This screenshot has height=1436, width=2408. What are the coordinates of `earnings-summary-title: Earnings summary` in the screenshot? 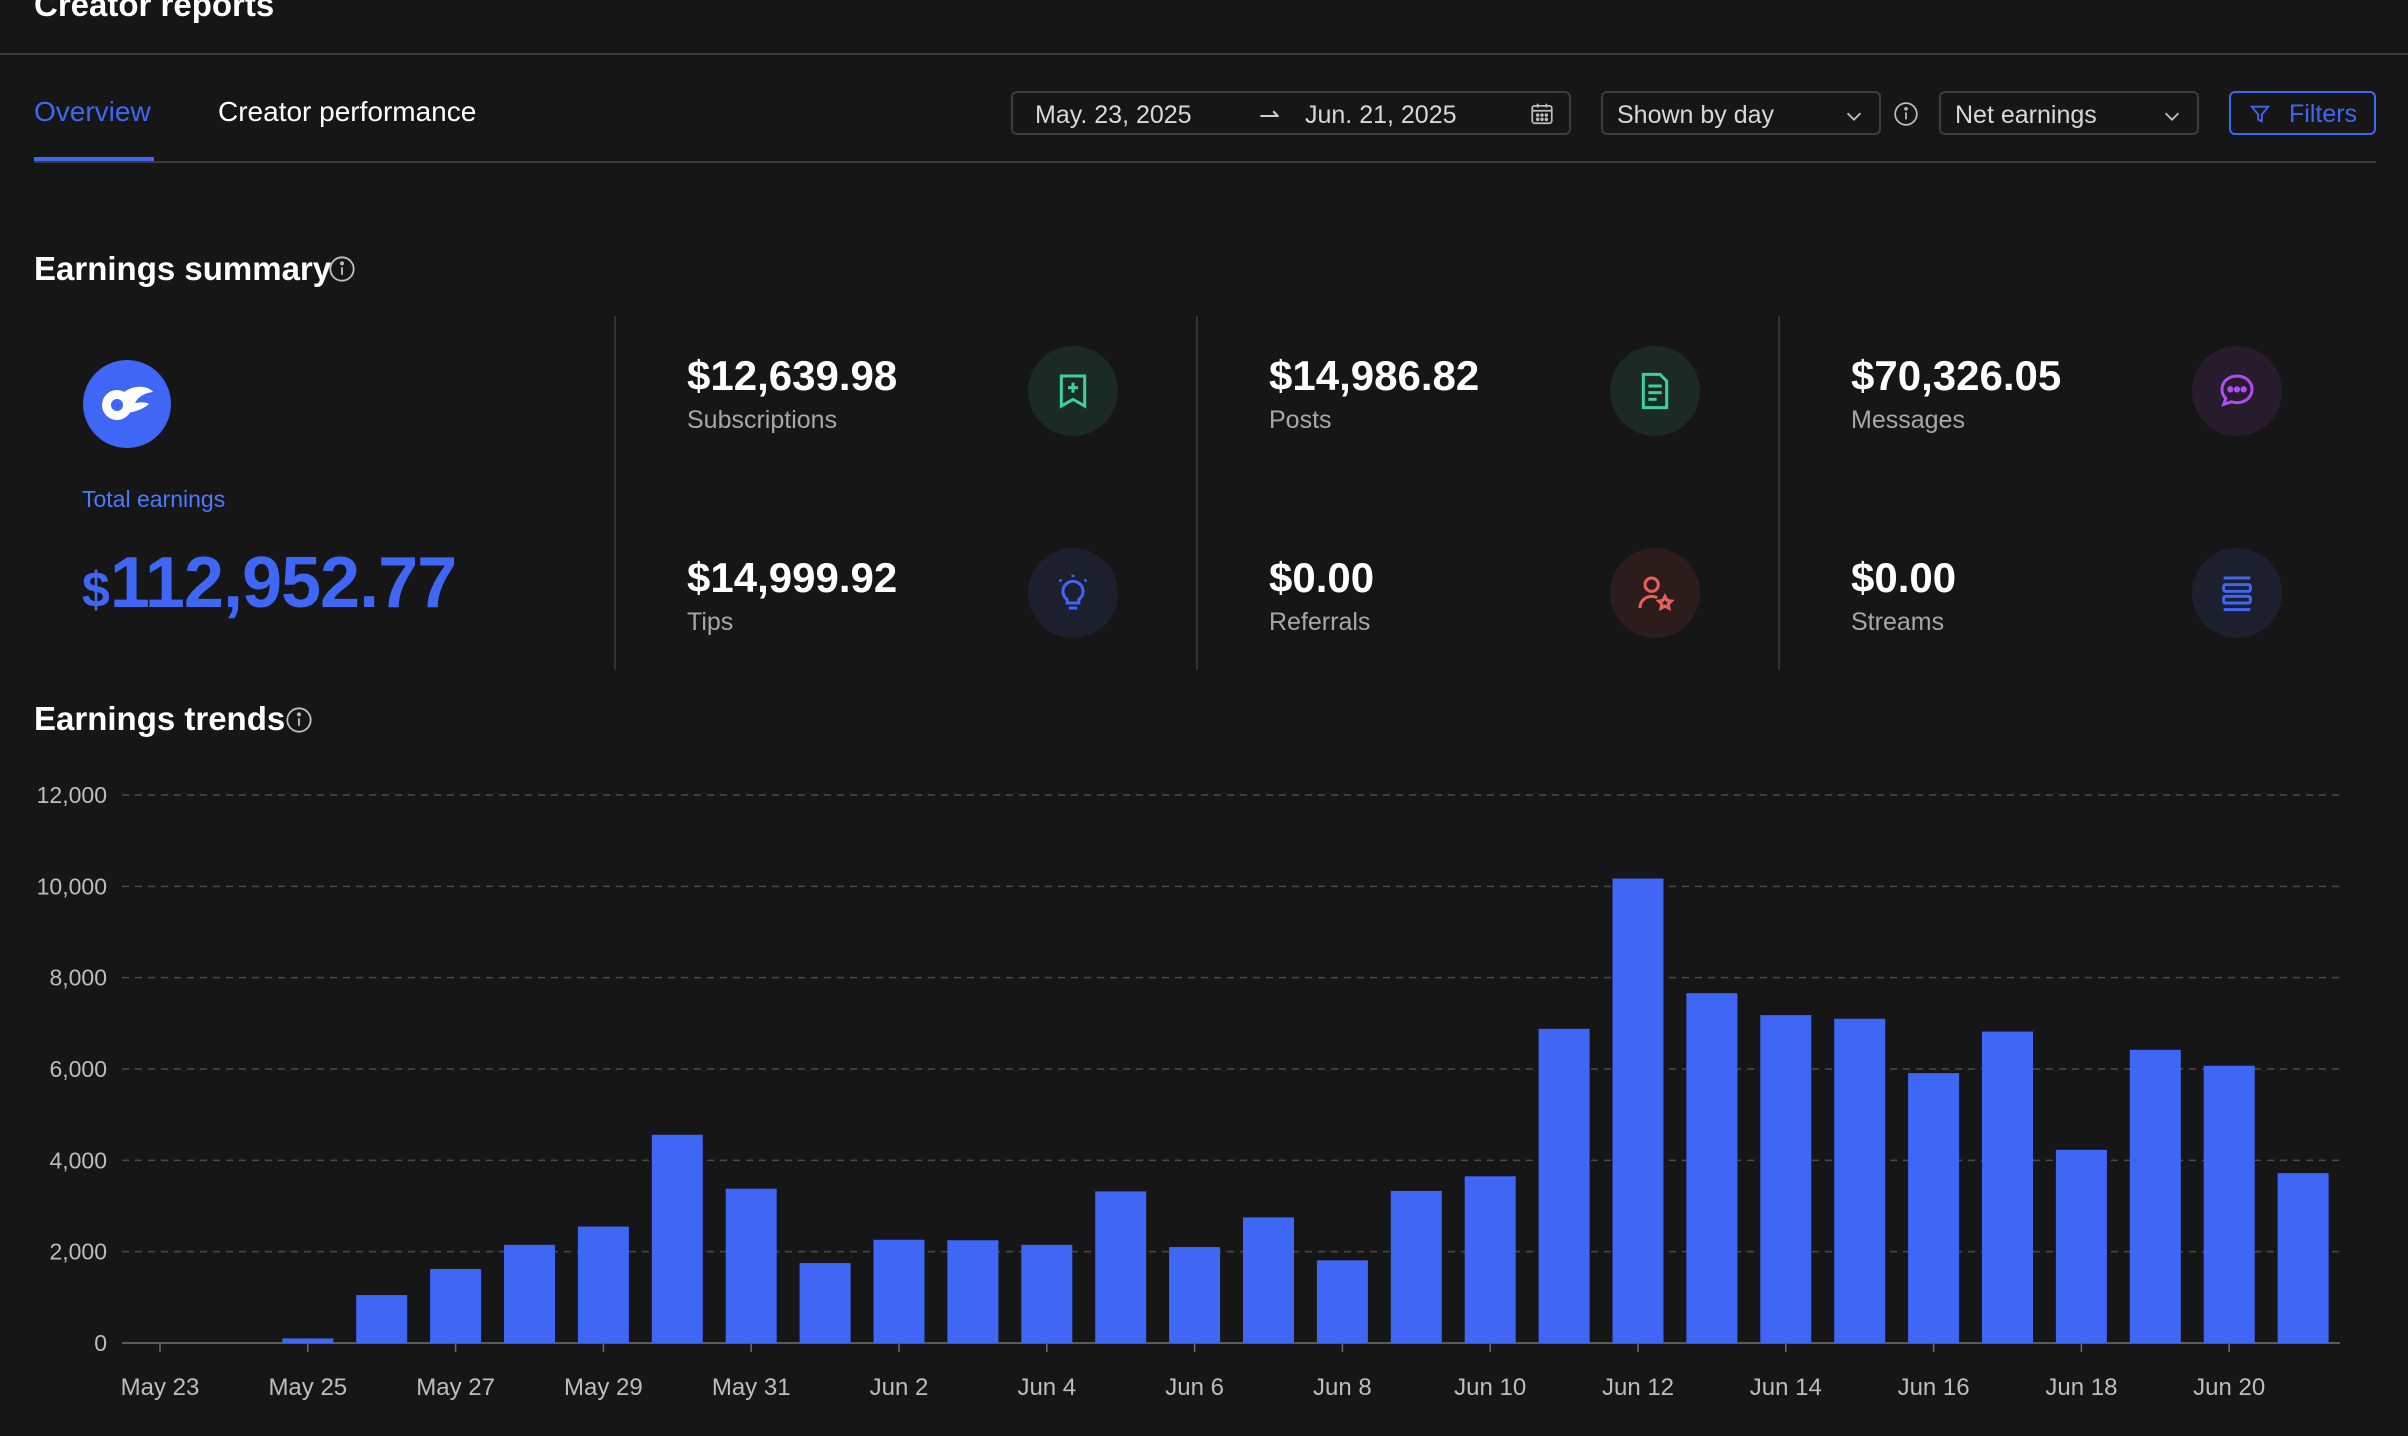 It's located at (182, 269).